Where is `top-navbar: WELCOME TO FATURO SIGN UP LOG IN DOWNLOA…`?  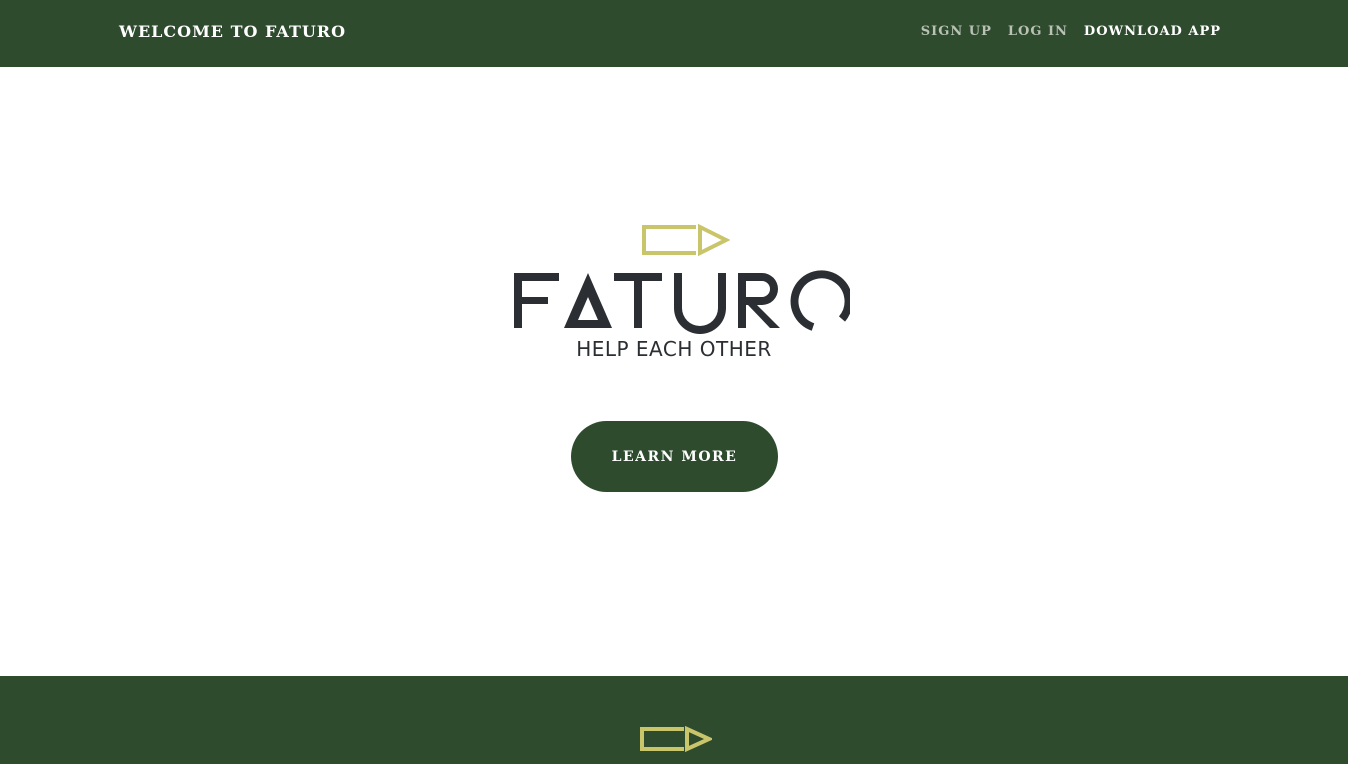
top-navbar: WELCOME TO FATURO SIGN UP LOG IN DOWNLOA… is located at coordinates (674, 33).